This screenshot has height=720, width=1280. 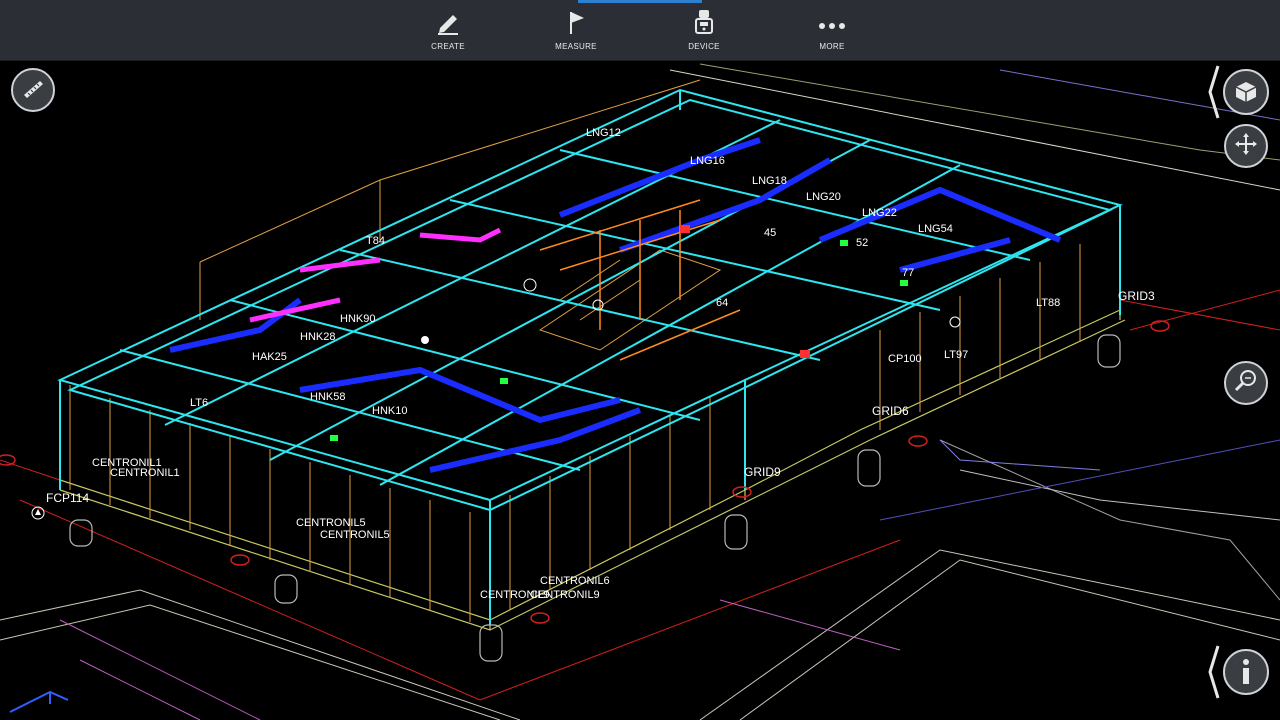 I want to click on axis-indicator-icon, so click(x=39, y=701).